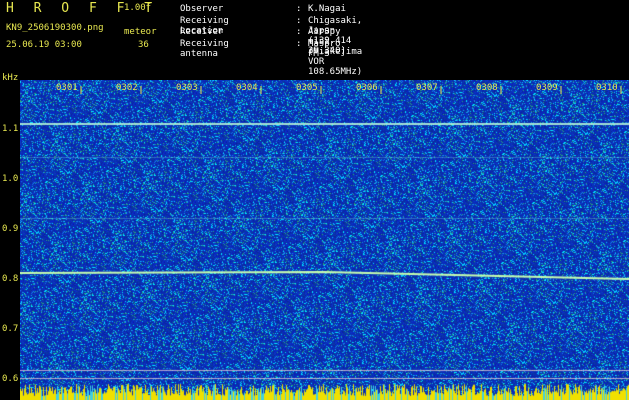 Image resolution: width=629 pixels, height=400 pixels. I want to click on y-axis-label-0-9: 0.9, so click(10, 229).